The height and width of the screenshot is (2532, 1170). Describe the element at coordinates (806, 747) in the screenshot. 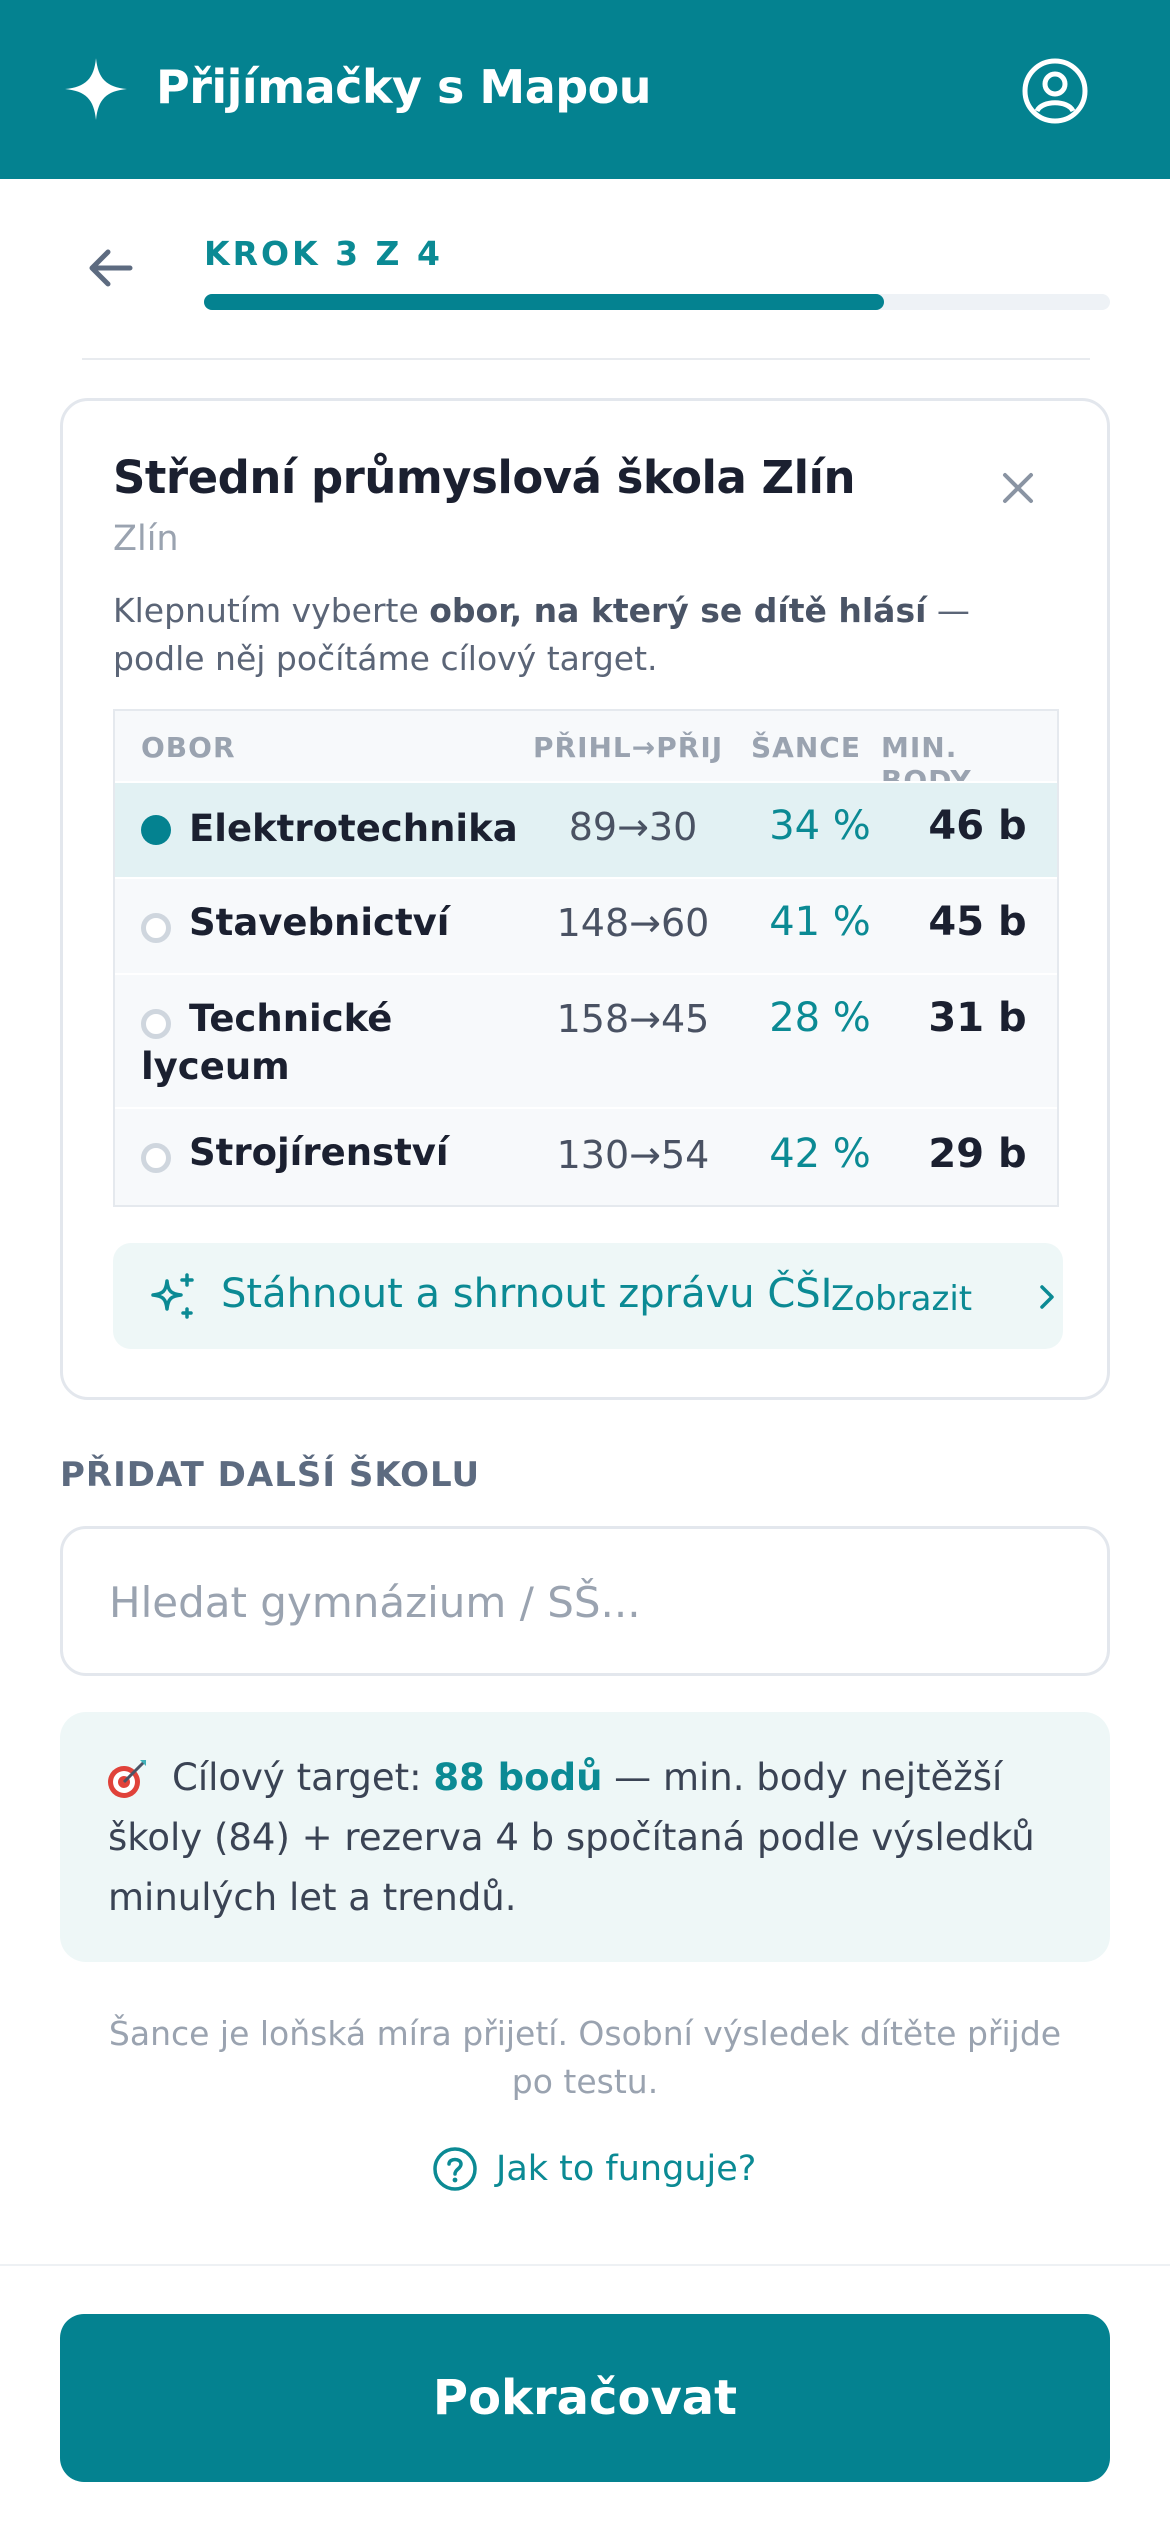

I see `header-chance: ŠANCE` at that location.